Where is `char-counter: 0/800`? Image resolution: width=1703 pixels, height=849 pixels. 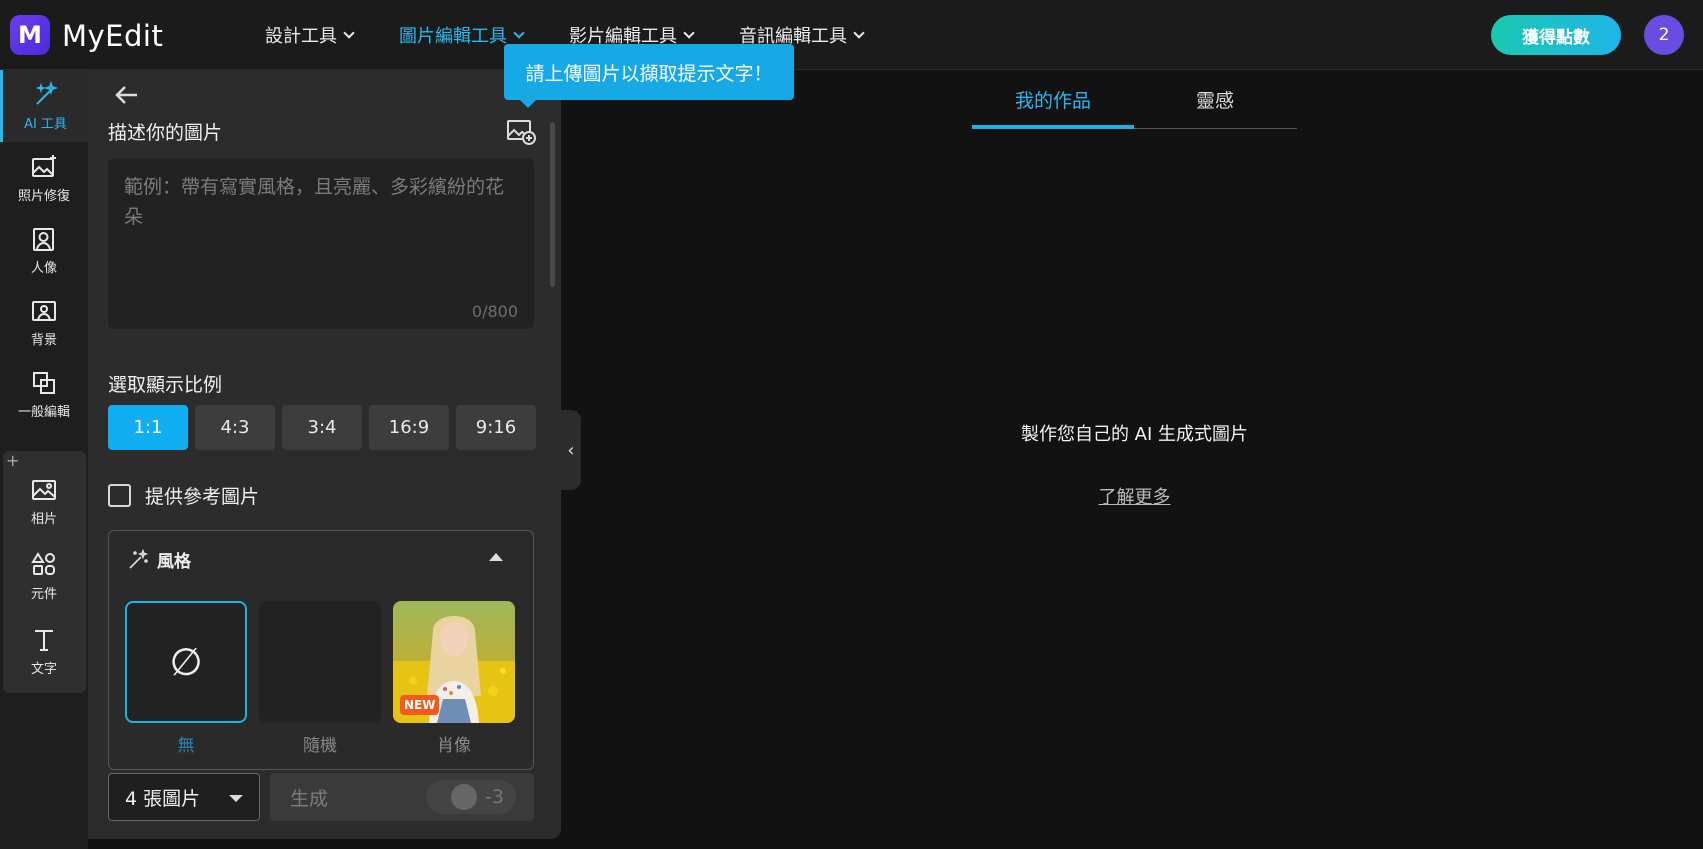 char-counter: 0/800 is located at coordinates (494, 311).